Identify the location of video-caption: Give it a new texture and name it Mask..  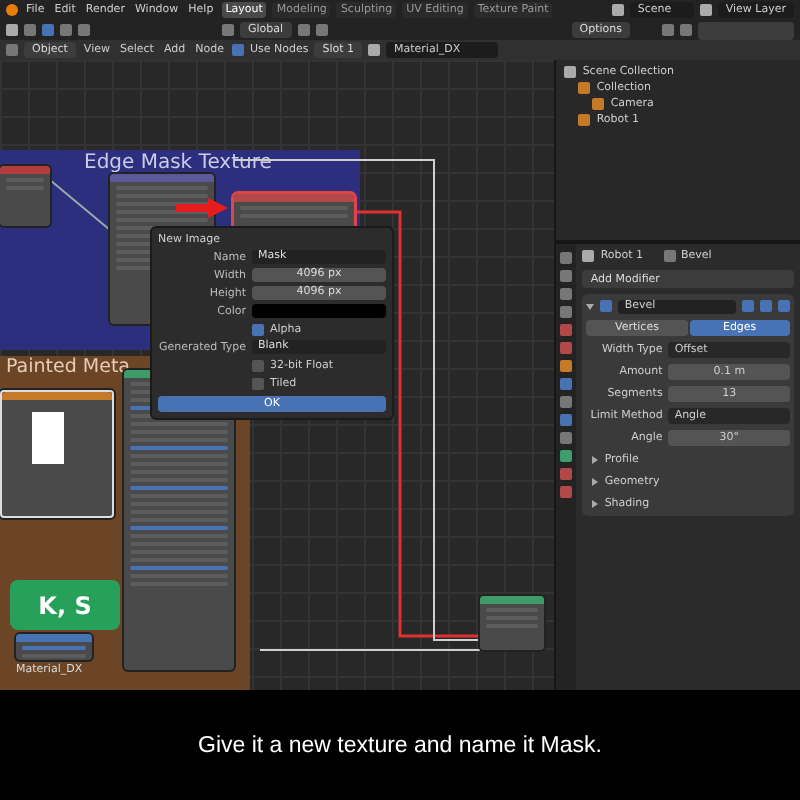
(400, 746).